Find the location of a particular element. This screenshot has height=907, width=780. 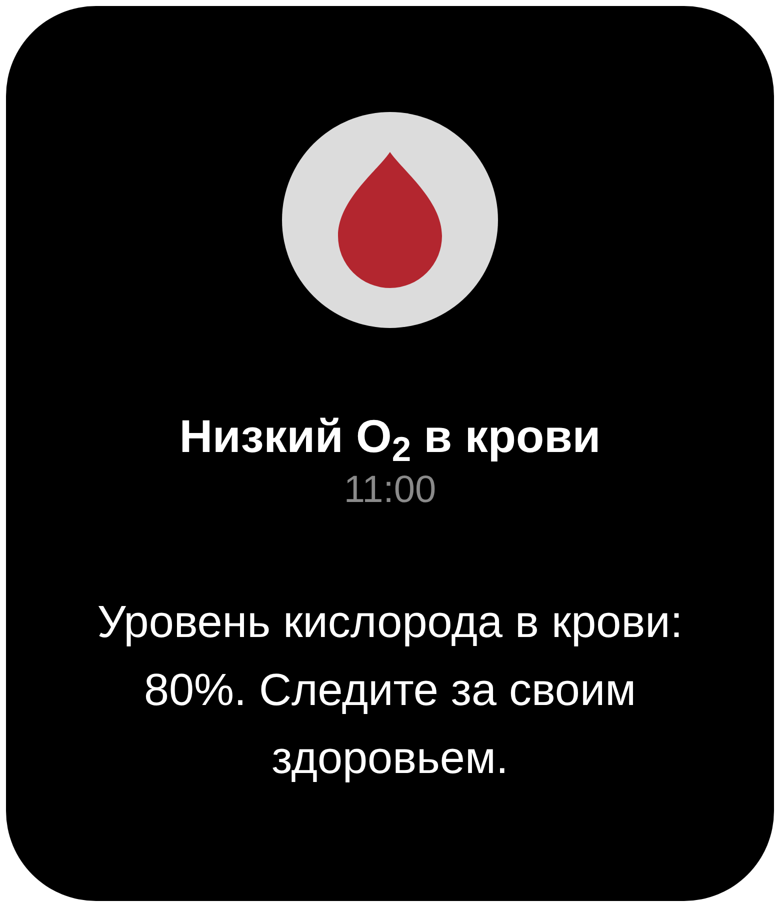

notification-title: Низкий O$_{2}$ в крови is located at coordinates (390, 436).